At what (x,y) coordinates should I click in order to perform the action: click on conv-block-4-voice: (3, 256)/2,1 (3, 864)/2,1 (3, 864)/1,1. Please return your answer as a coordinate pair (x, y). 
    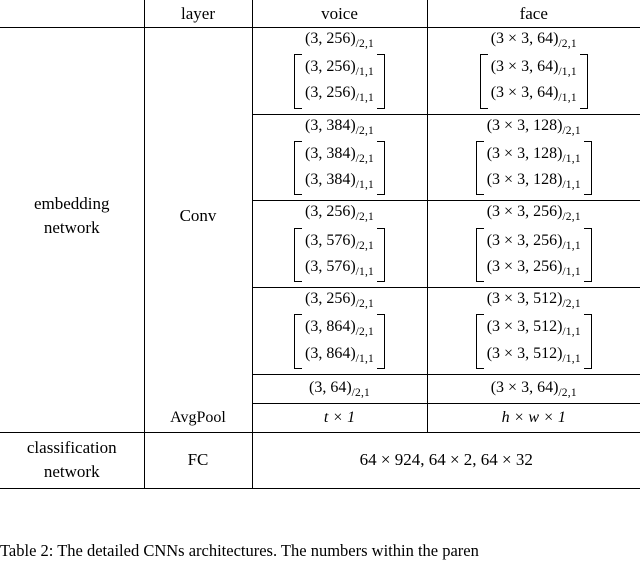
    Looking at the image, I should click on (339, 331).